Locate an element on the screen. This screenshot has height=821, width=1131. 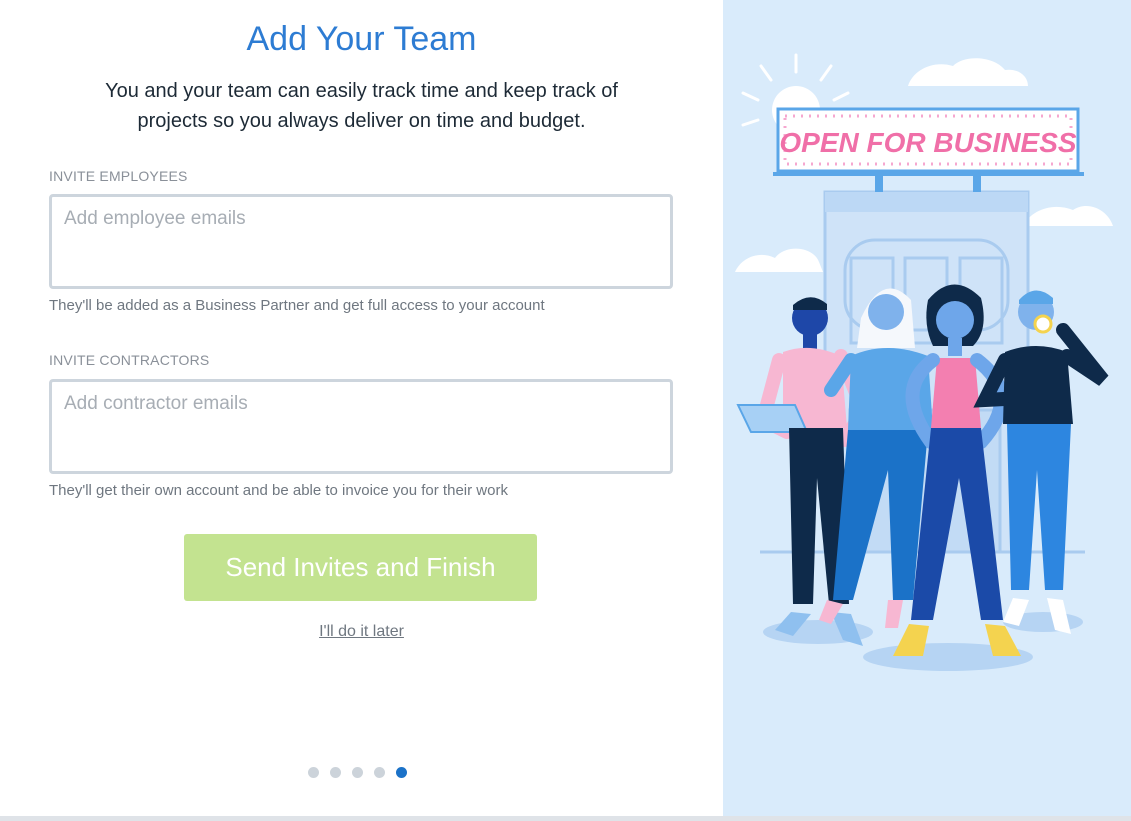
sign-text: OPEN FOR BUSINESS is located at coordinates (927, 142).